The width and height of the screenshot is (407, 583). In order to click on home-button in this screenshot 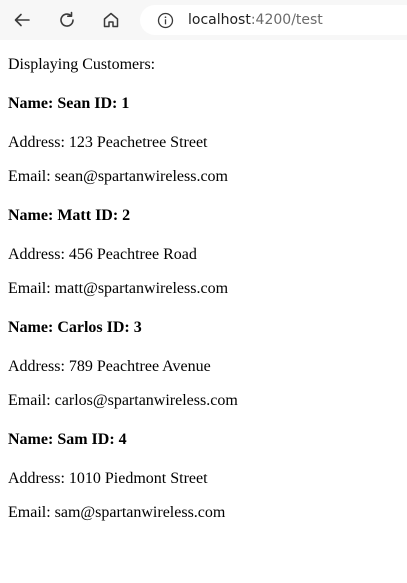, I will do `click(111, 20)`.